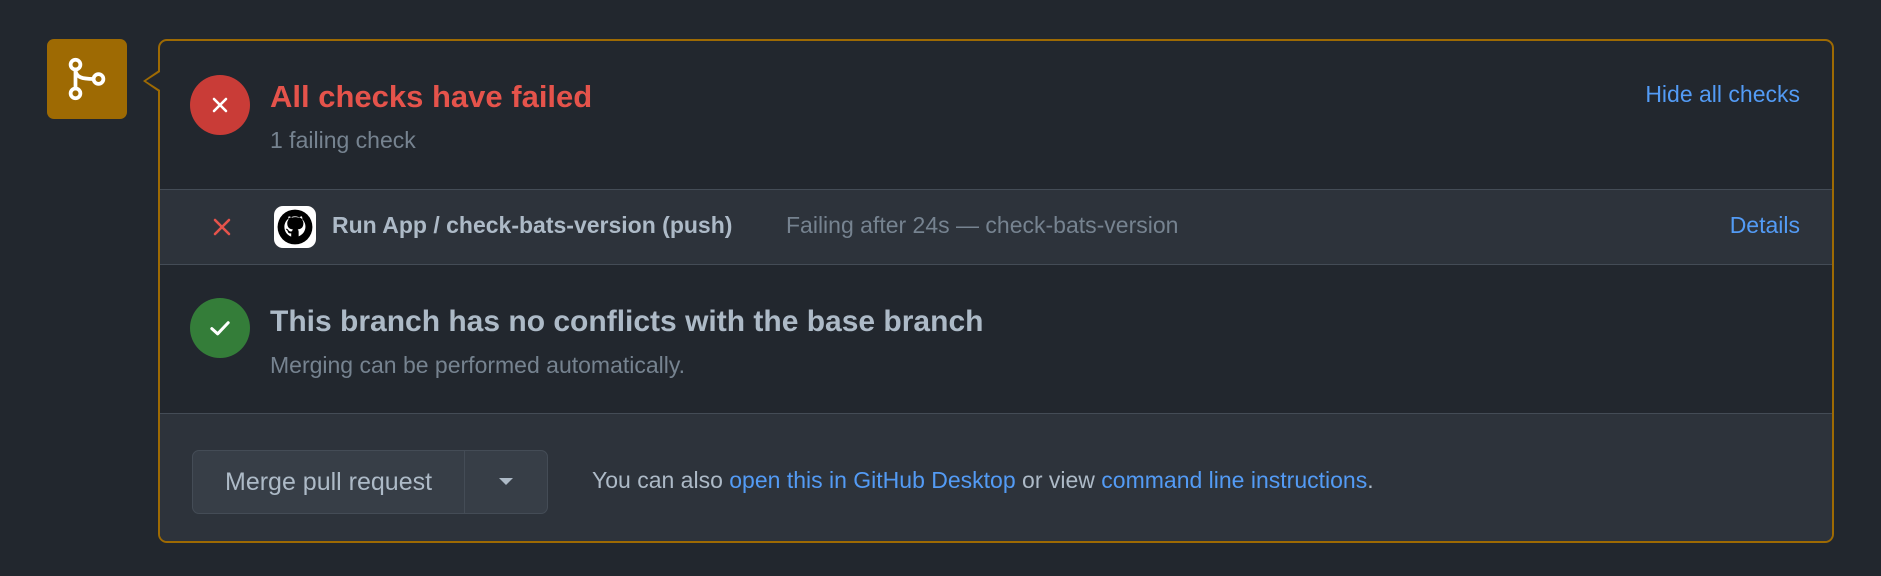 This screenshot has height=576, width=1881. Describe the element at coordinates (1722, 94) in the screenshot. I see `hide-all-checks-link: Hide all checks` at that location.